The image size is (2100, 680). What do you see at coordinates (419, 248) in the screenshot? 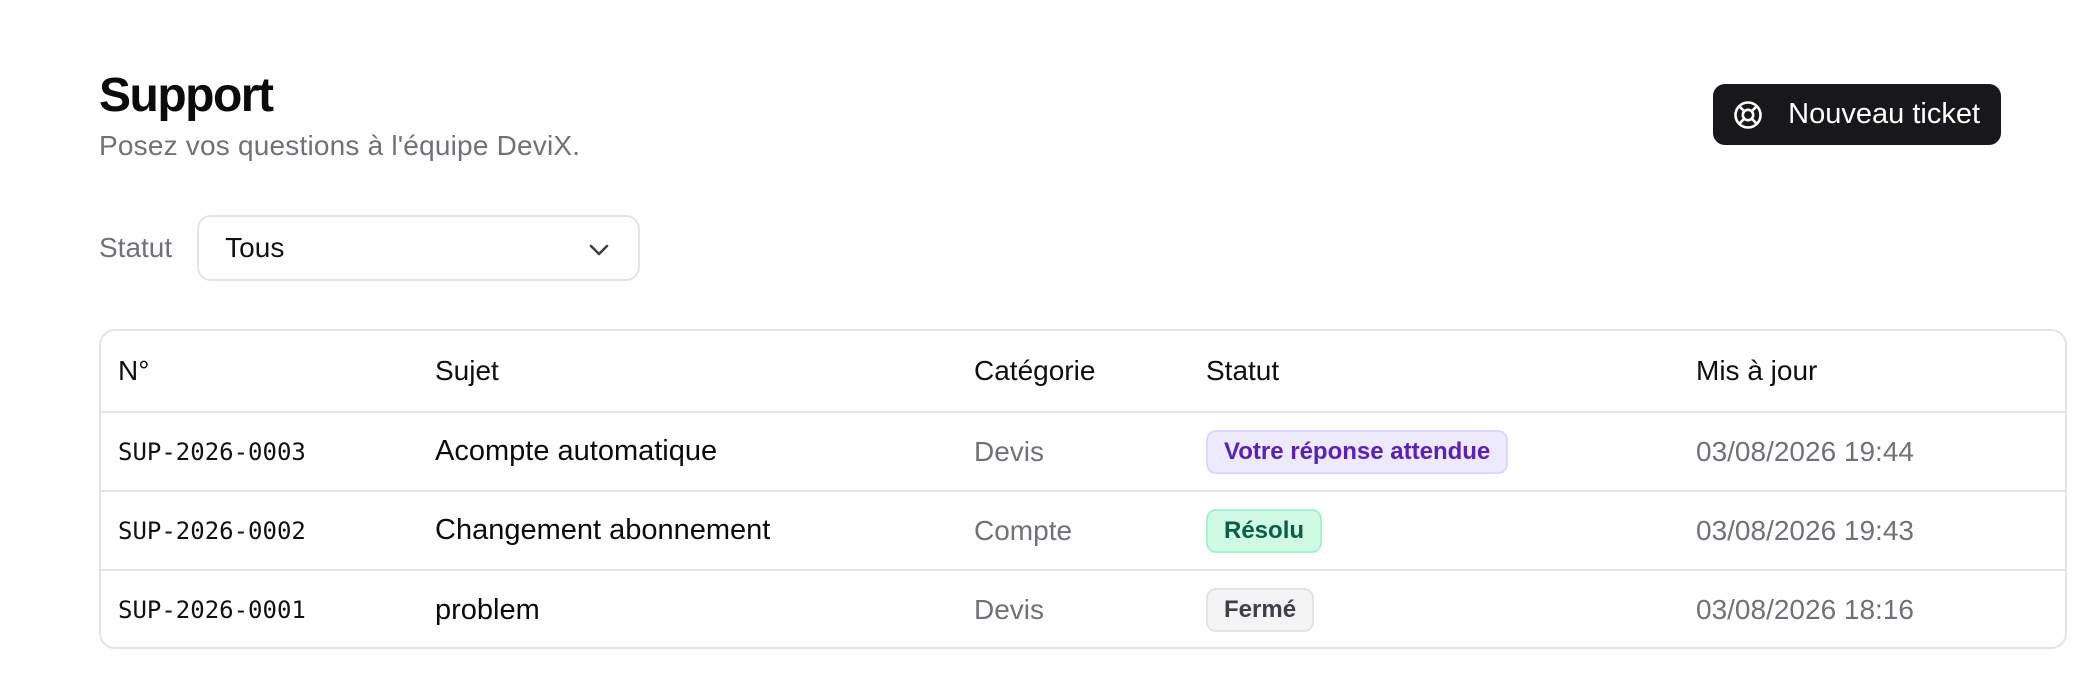
I see `status-select: Tous` at bounding box center [419, 248].